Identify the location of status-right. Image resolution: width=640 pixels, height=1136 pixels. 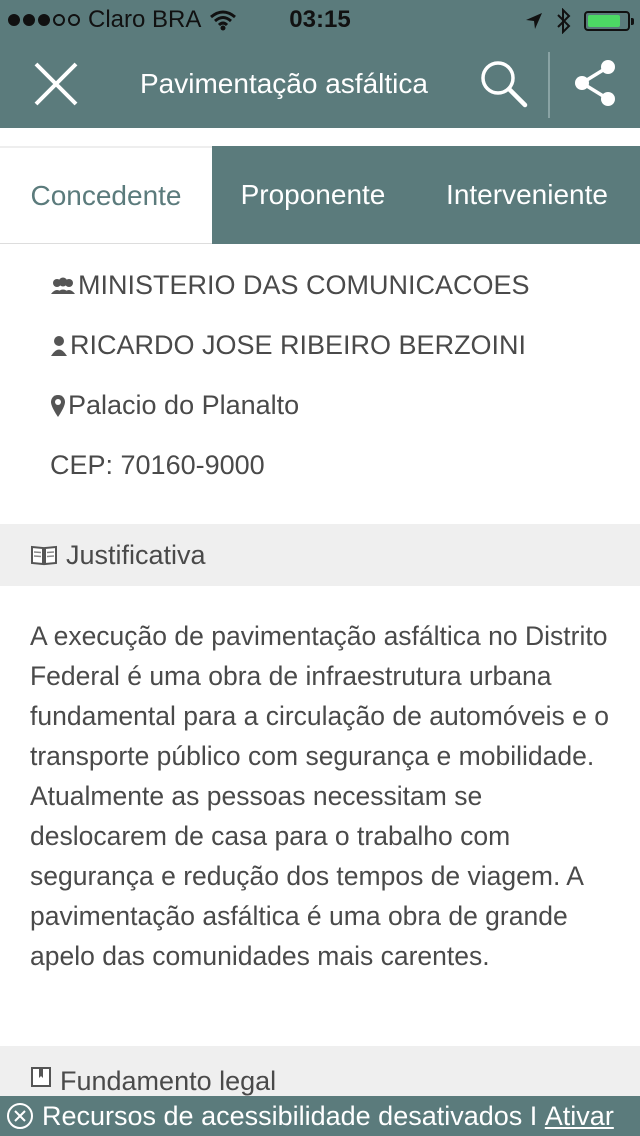
(579, 21).